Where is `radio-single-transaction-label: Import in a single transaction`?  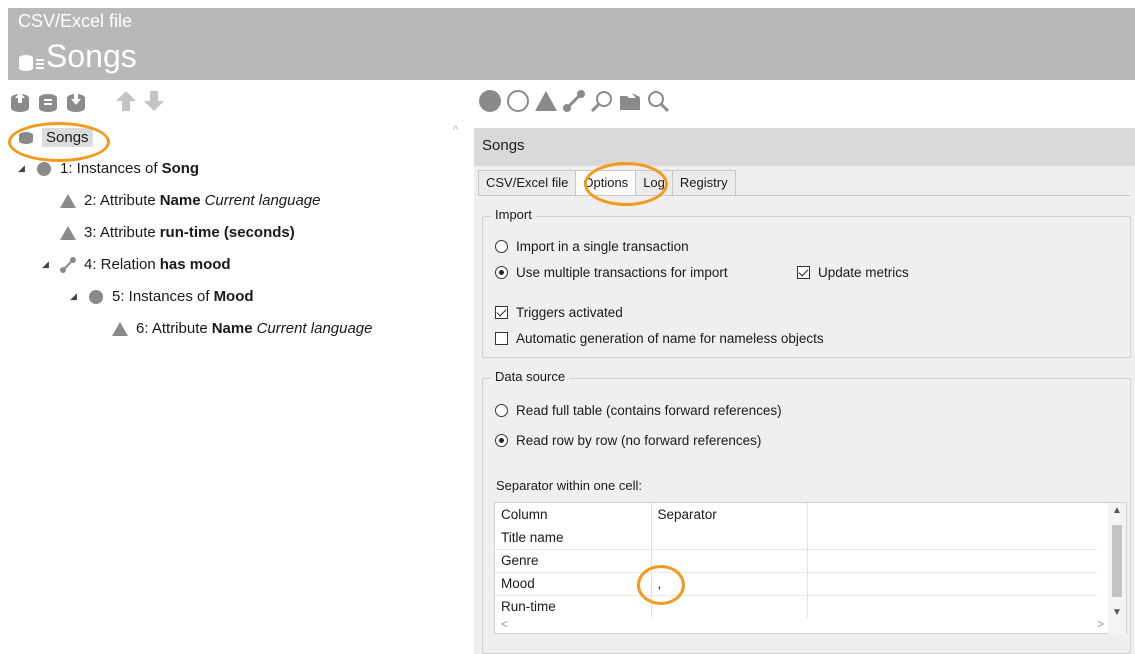 radio-single-transaction-label: Import in a single transaction is located at coordinates (602, 246).